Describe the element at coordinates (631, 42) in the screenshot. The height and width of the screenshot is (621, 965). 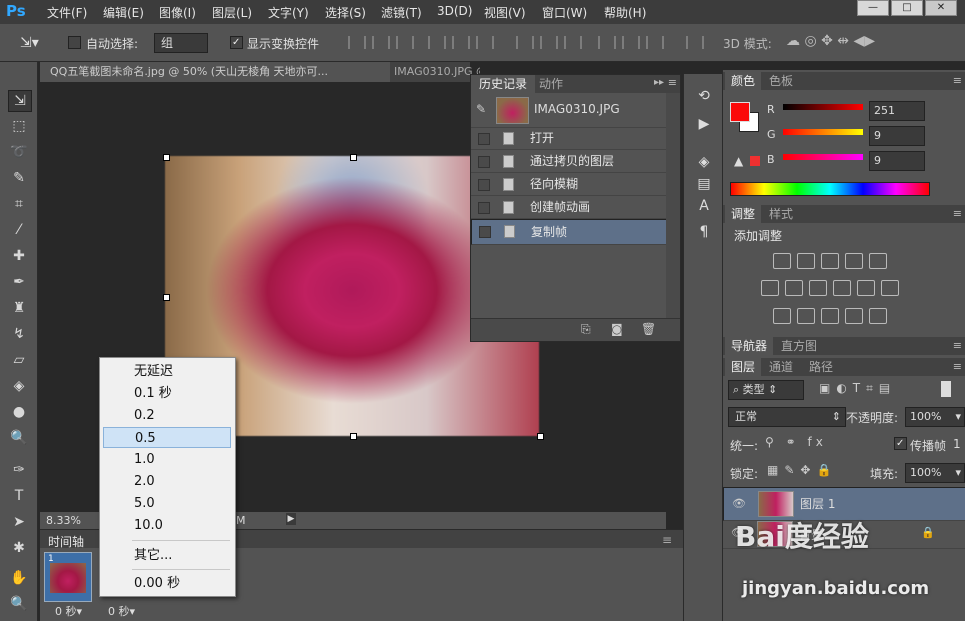
I see `distribute-hcenter-icon` at that location.